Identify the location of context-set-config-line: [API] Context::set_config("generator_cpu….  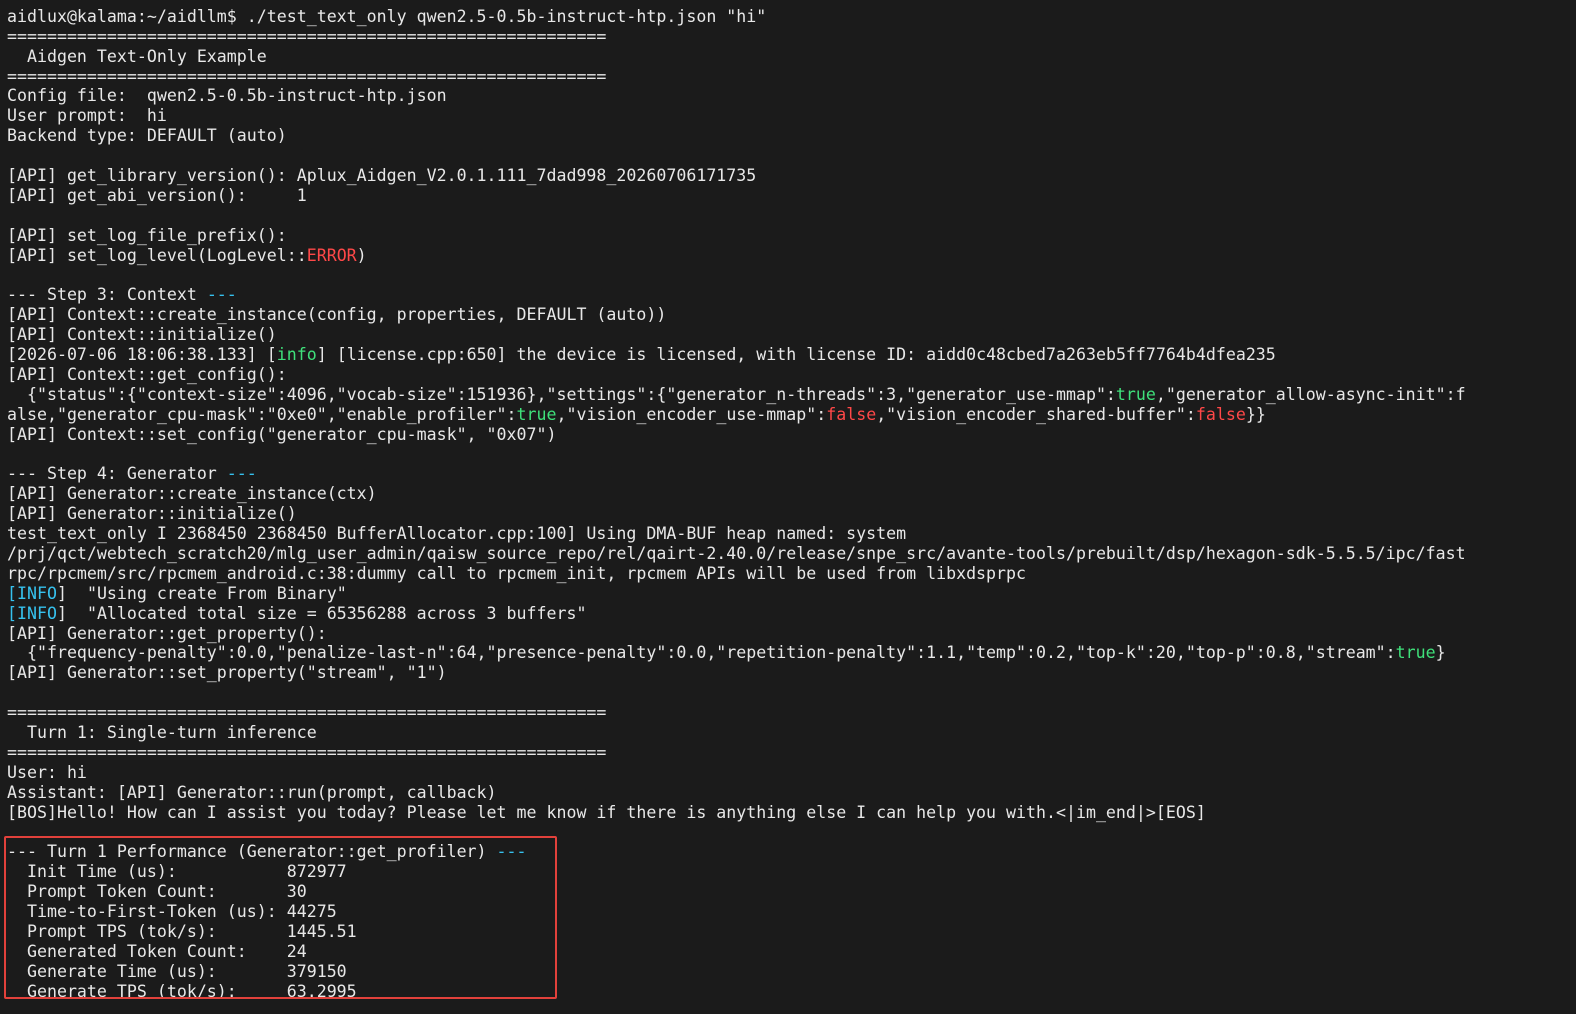
(282, 434).